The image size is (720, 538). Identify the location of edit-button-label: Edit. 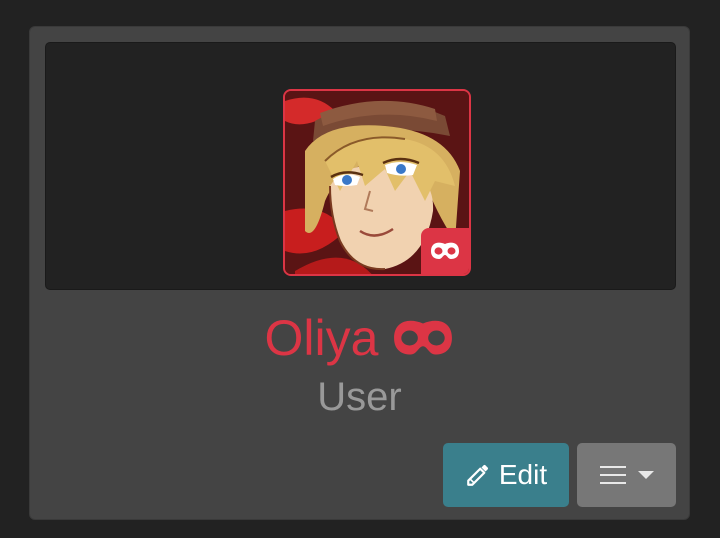
(523, 474).